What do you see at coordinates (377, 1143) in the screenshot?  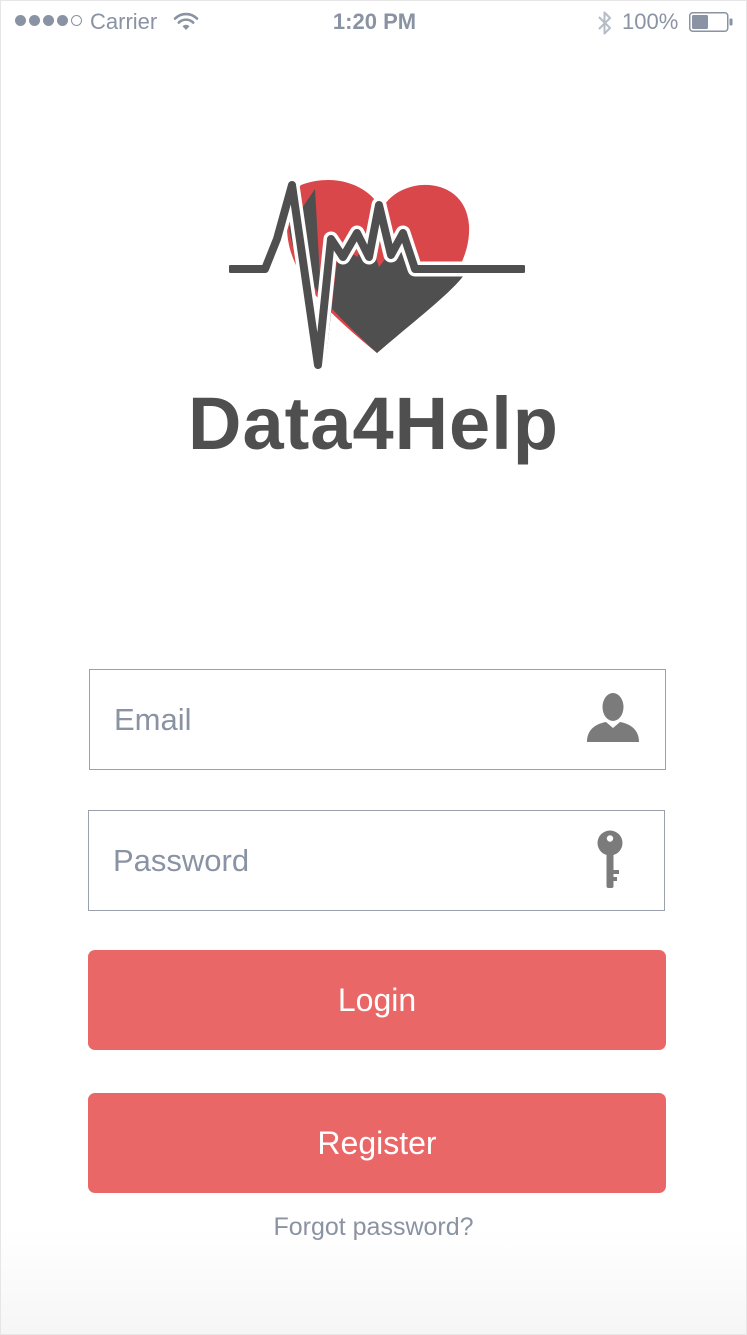 I see `register-button: Register` at bounding box center [377, 1143].